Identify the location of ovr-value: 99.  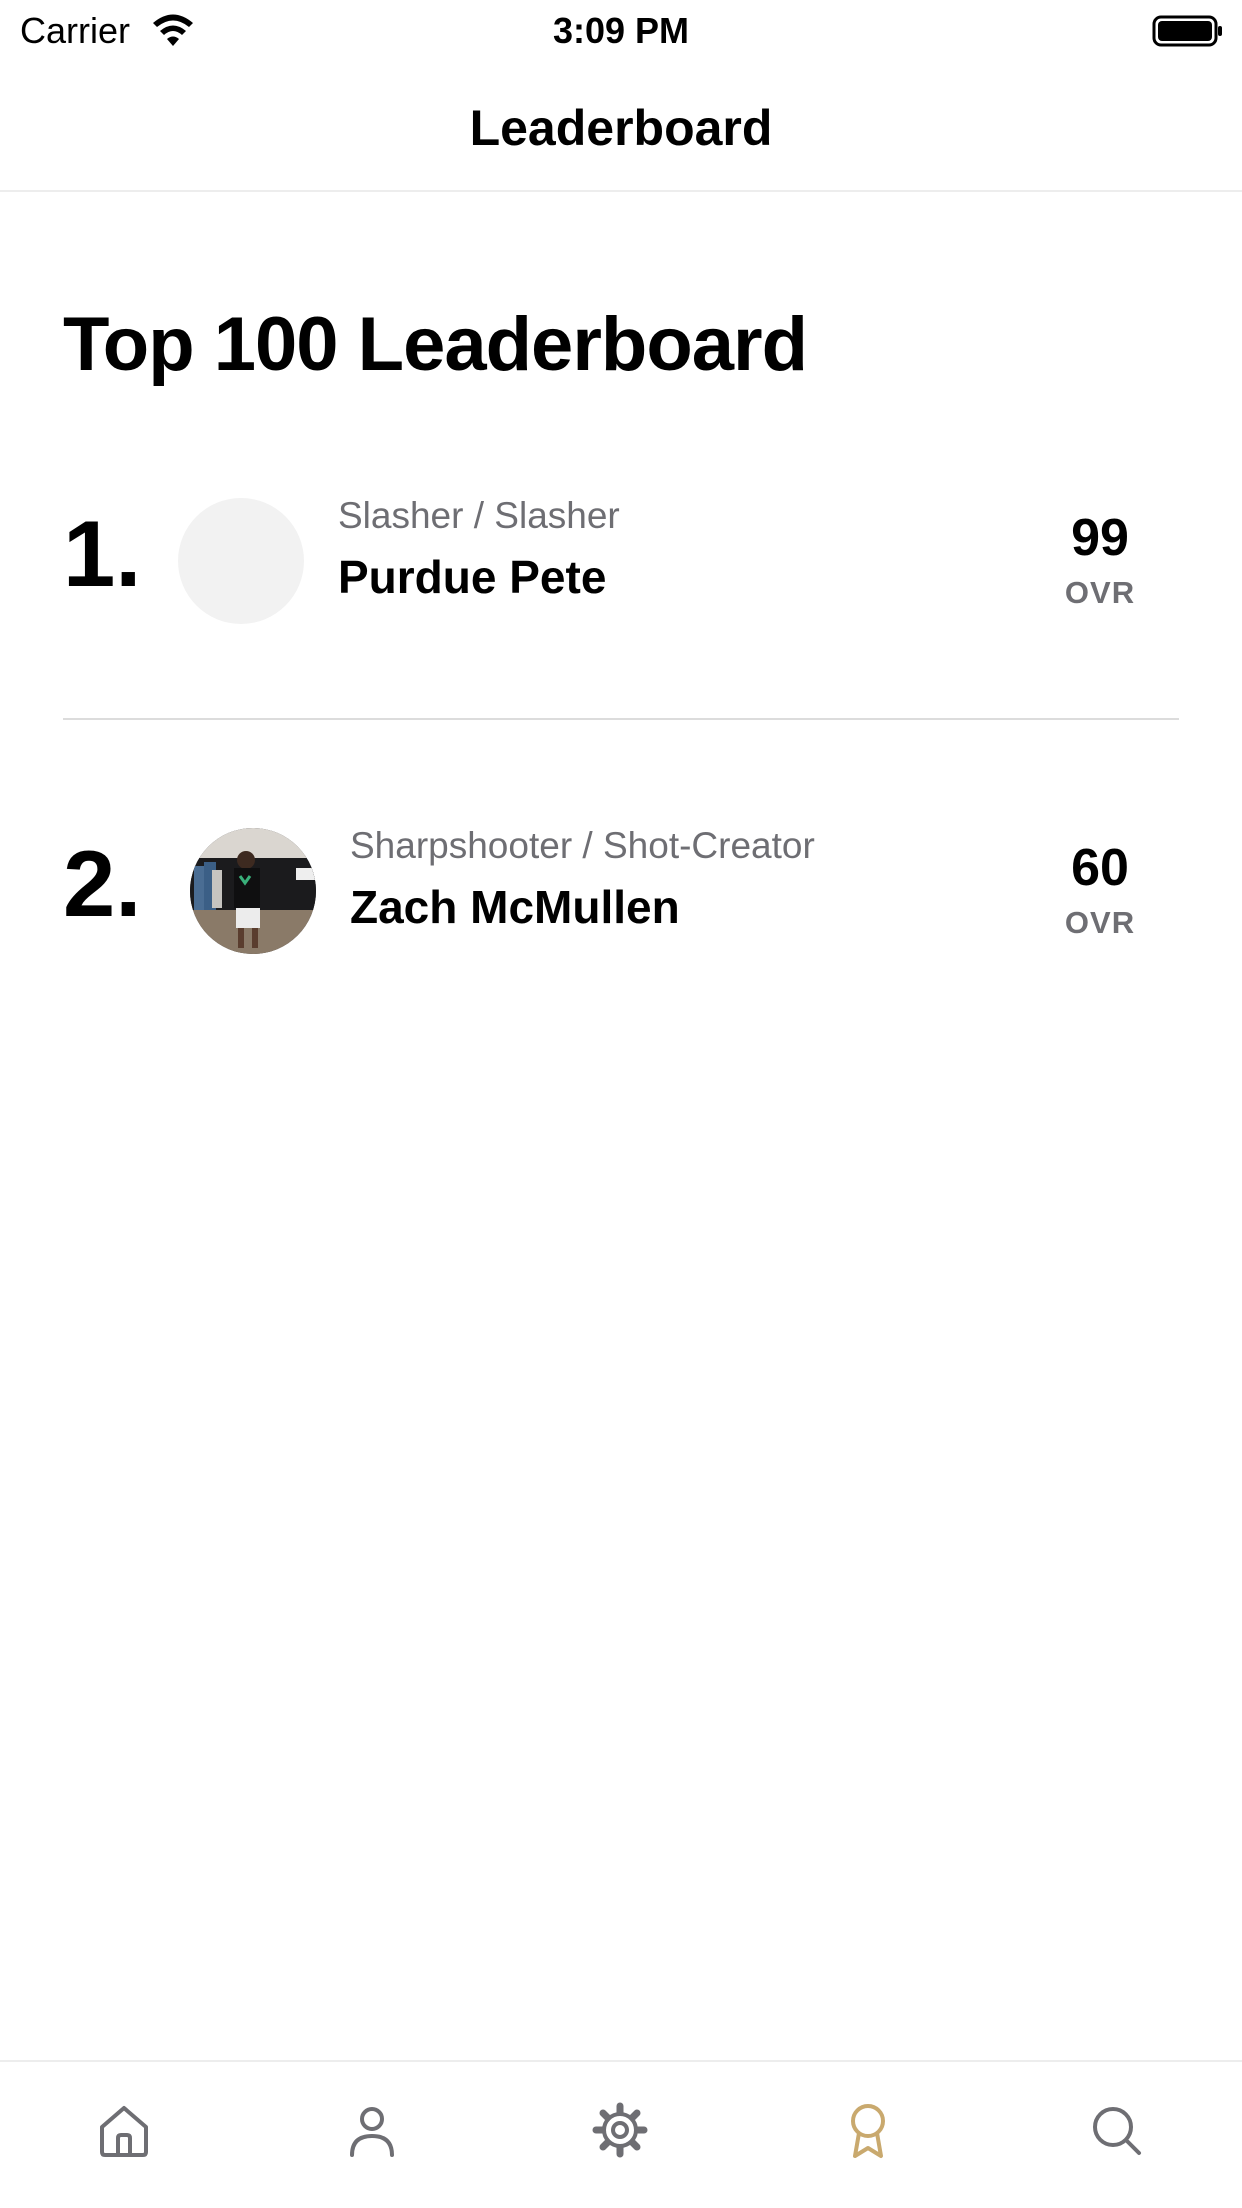
(1100, 538).